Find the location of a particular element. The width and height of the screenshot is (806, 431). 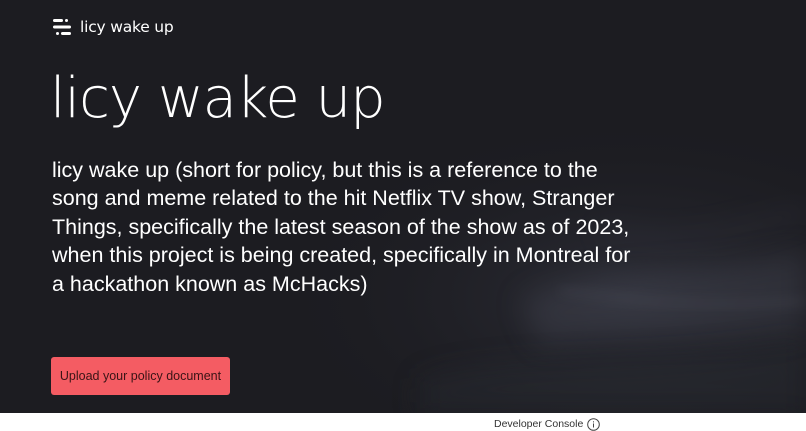

navbar: licy wake up is located at coordinates (113, 27).